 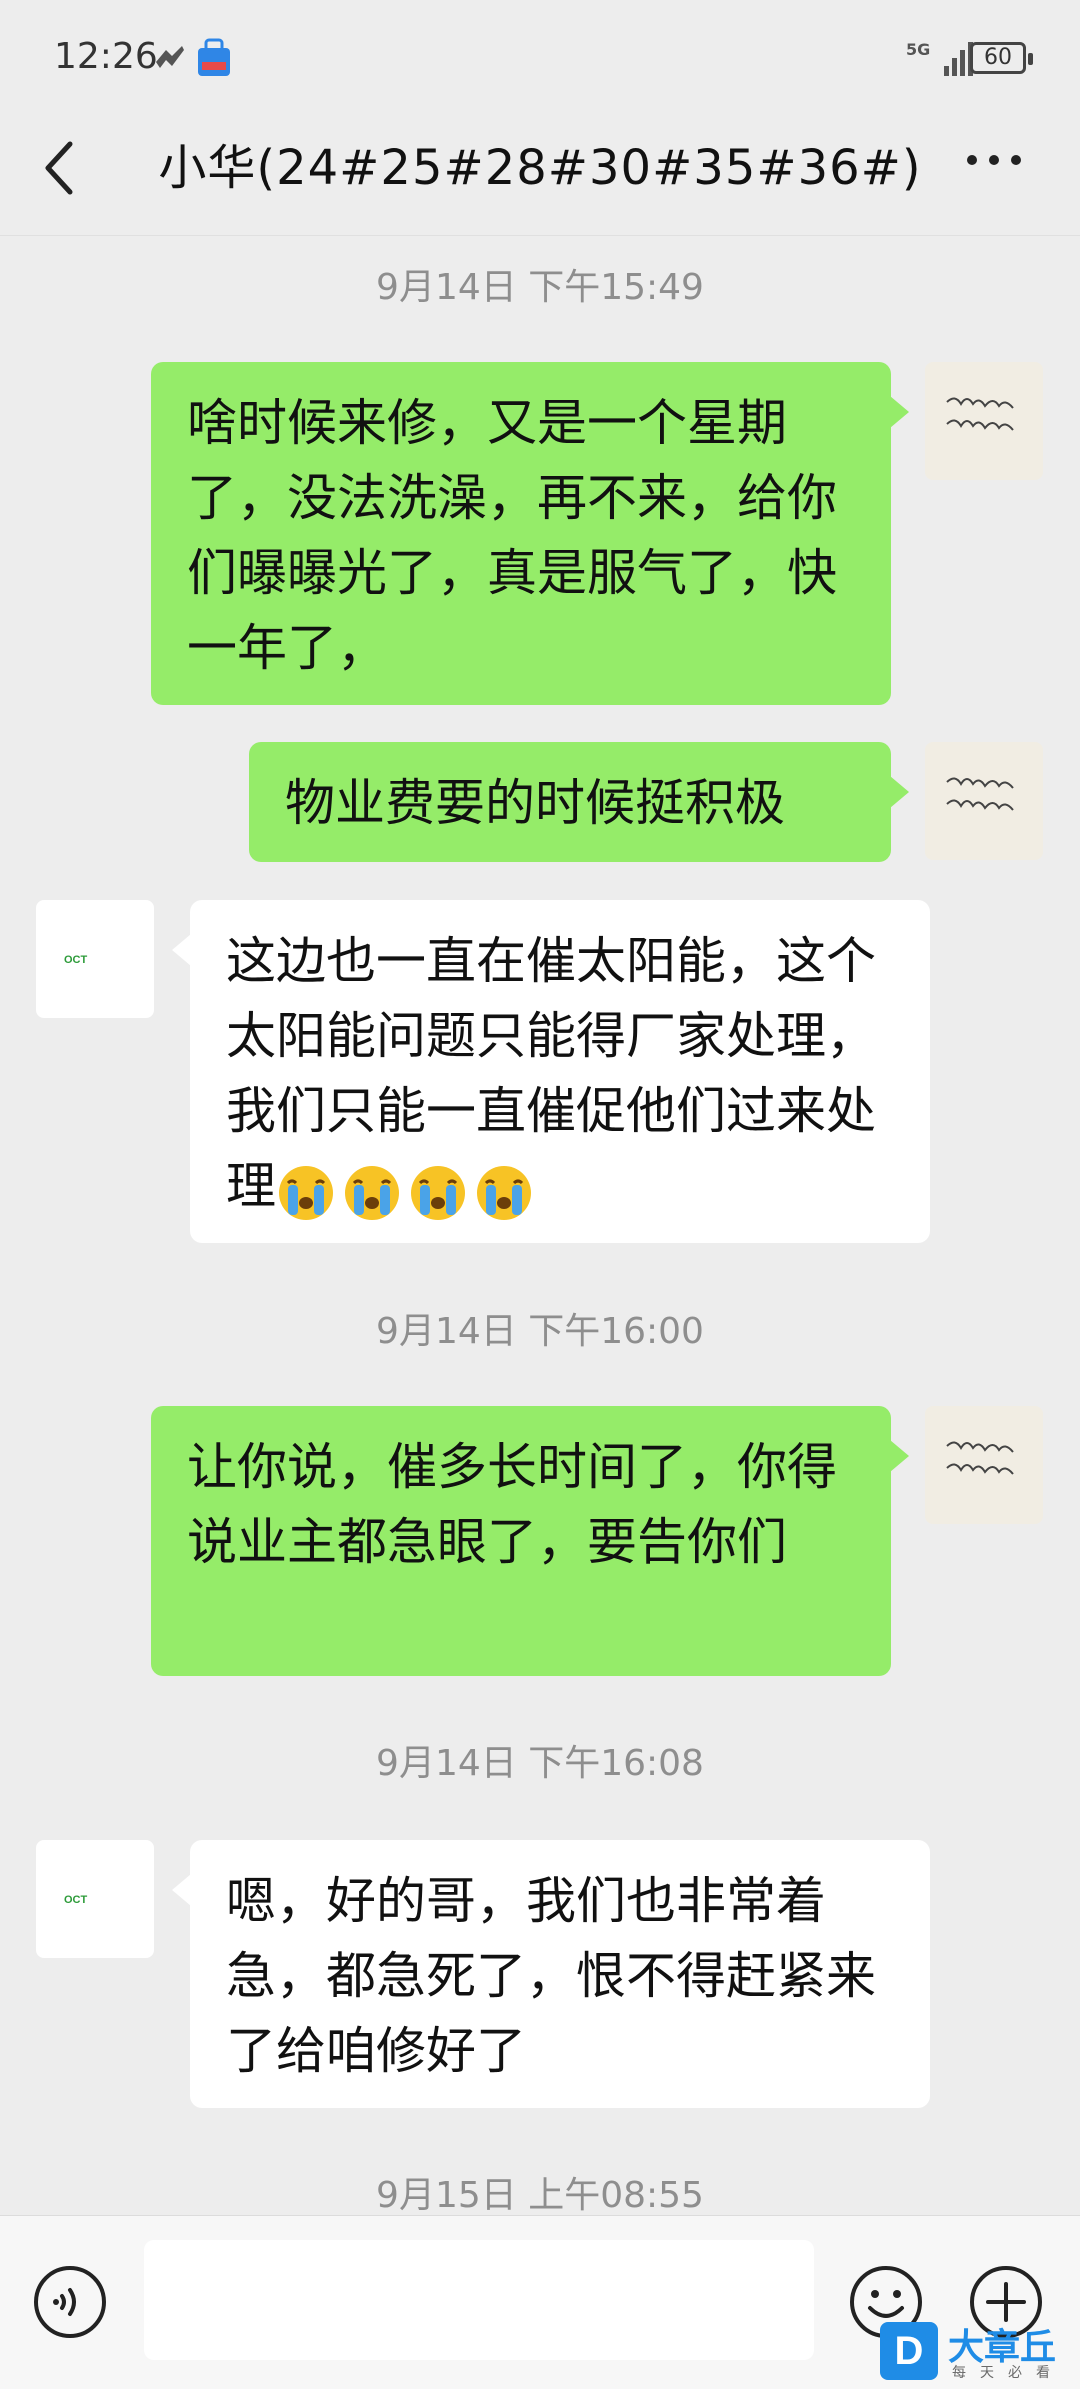 I want to click on app-notification-icon, so click(x=170, y=57).